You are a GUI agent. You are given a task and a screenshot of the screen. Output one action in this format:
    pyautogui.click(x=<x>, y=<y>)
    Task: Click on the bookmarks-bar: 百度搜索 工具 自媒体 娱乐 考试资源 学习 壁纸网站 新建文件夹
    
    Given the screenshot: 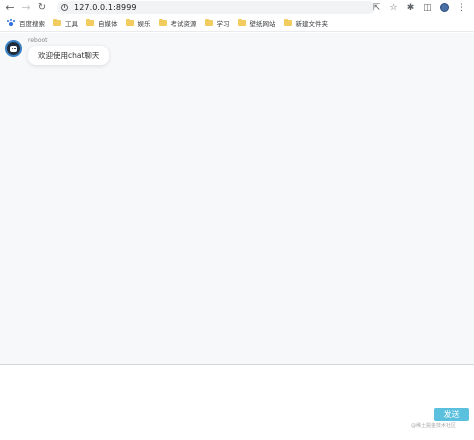 What is the action you would take?
    pyautogui.click(x=237, y=23)
    